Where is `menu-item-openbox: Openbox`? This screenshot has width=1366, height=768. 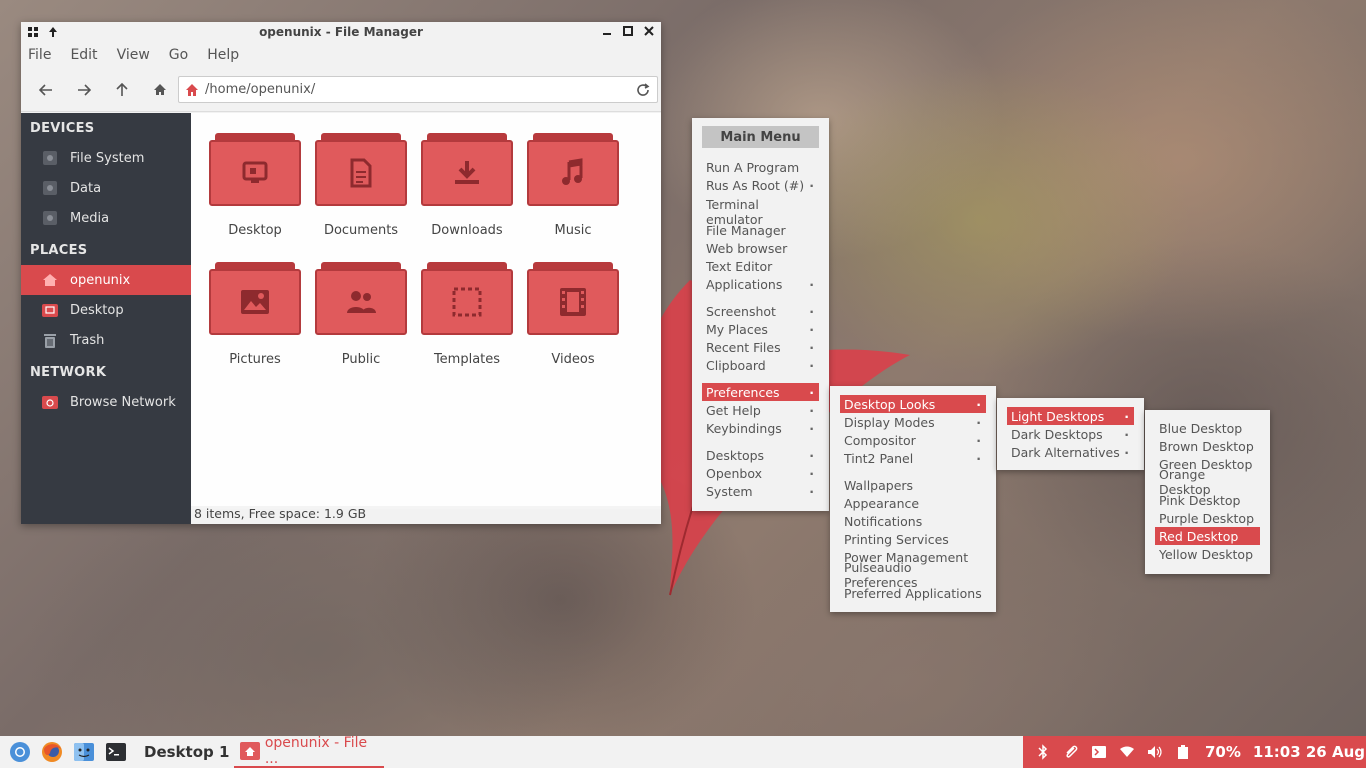 menu-item-openbox: Openbox is located at coordinates (760, 473).